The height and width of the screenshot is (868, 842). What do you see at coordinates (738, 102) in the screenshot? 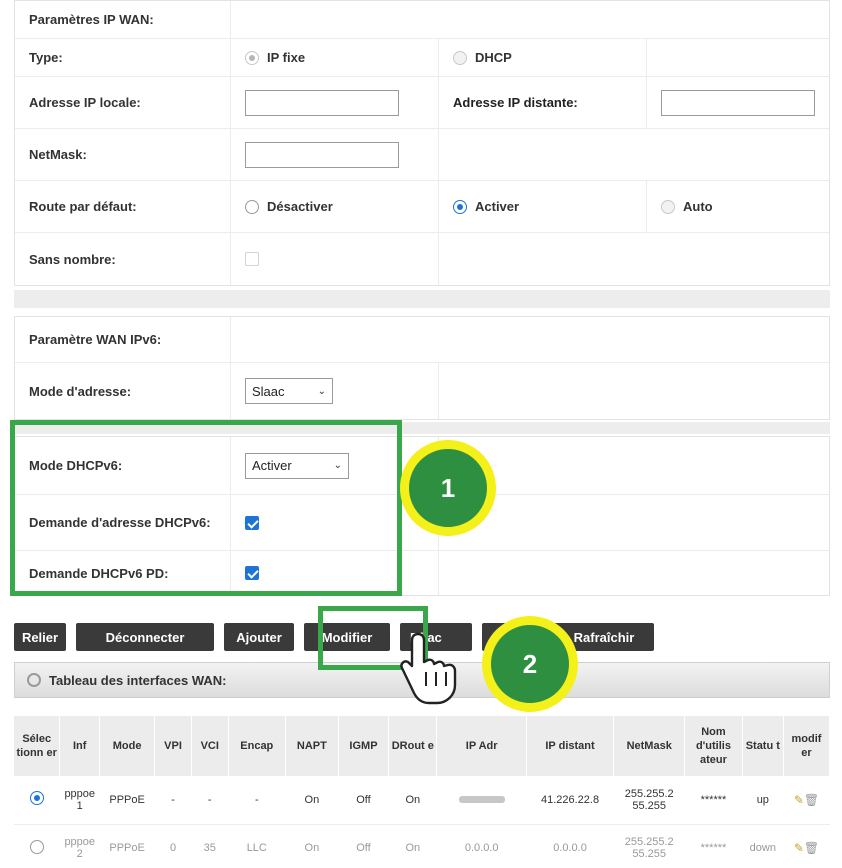
I see `remote-ip-input` at bounding box center [738, 102].